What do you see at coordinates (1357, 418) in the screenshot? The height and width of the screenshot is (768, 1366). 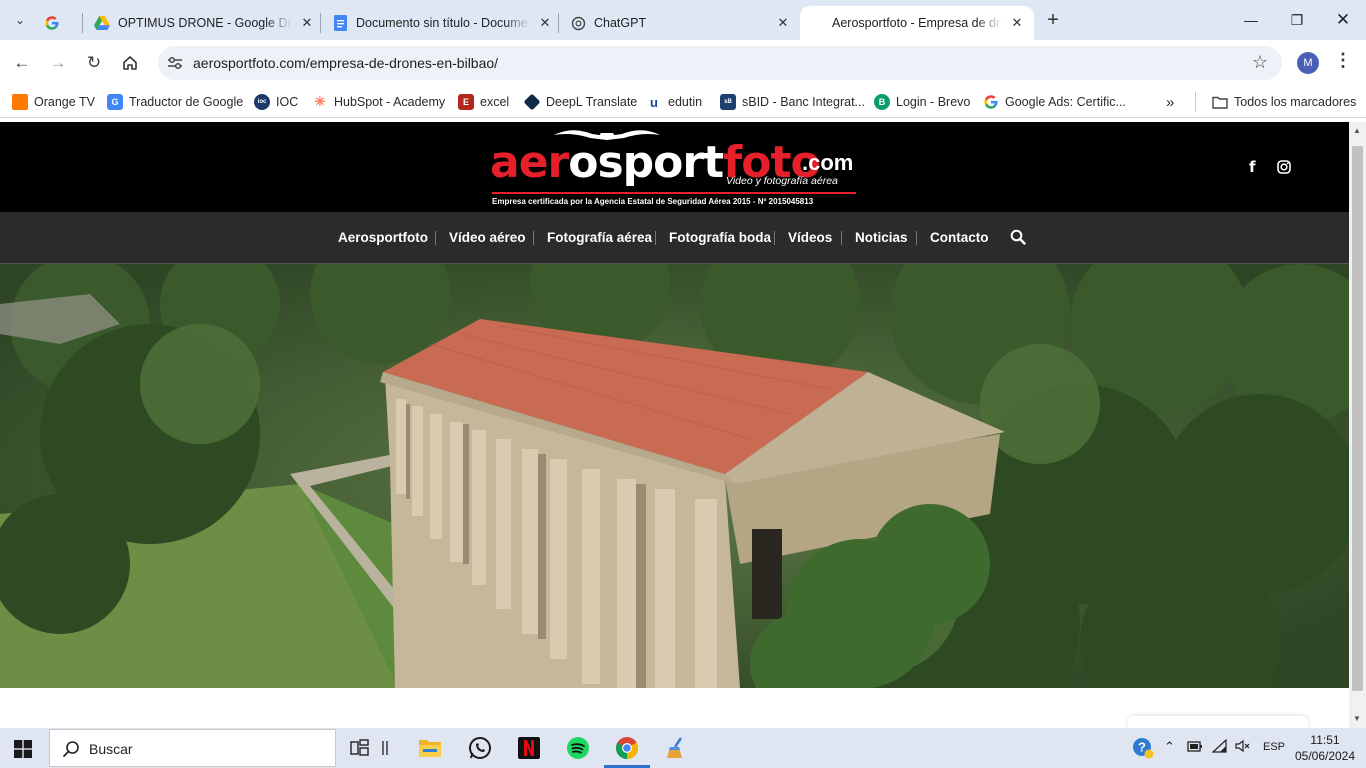 I see `scrollbar-thumb` at bounding box center [1357, 418].